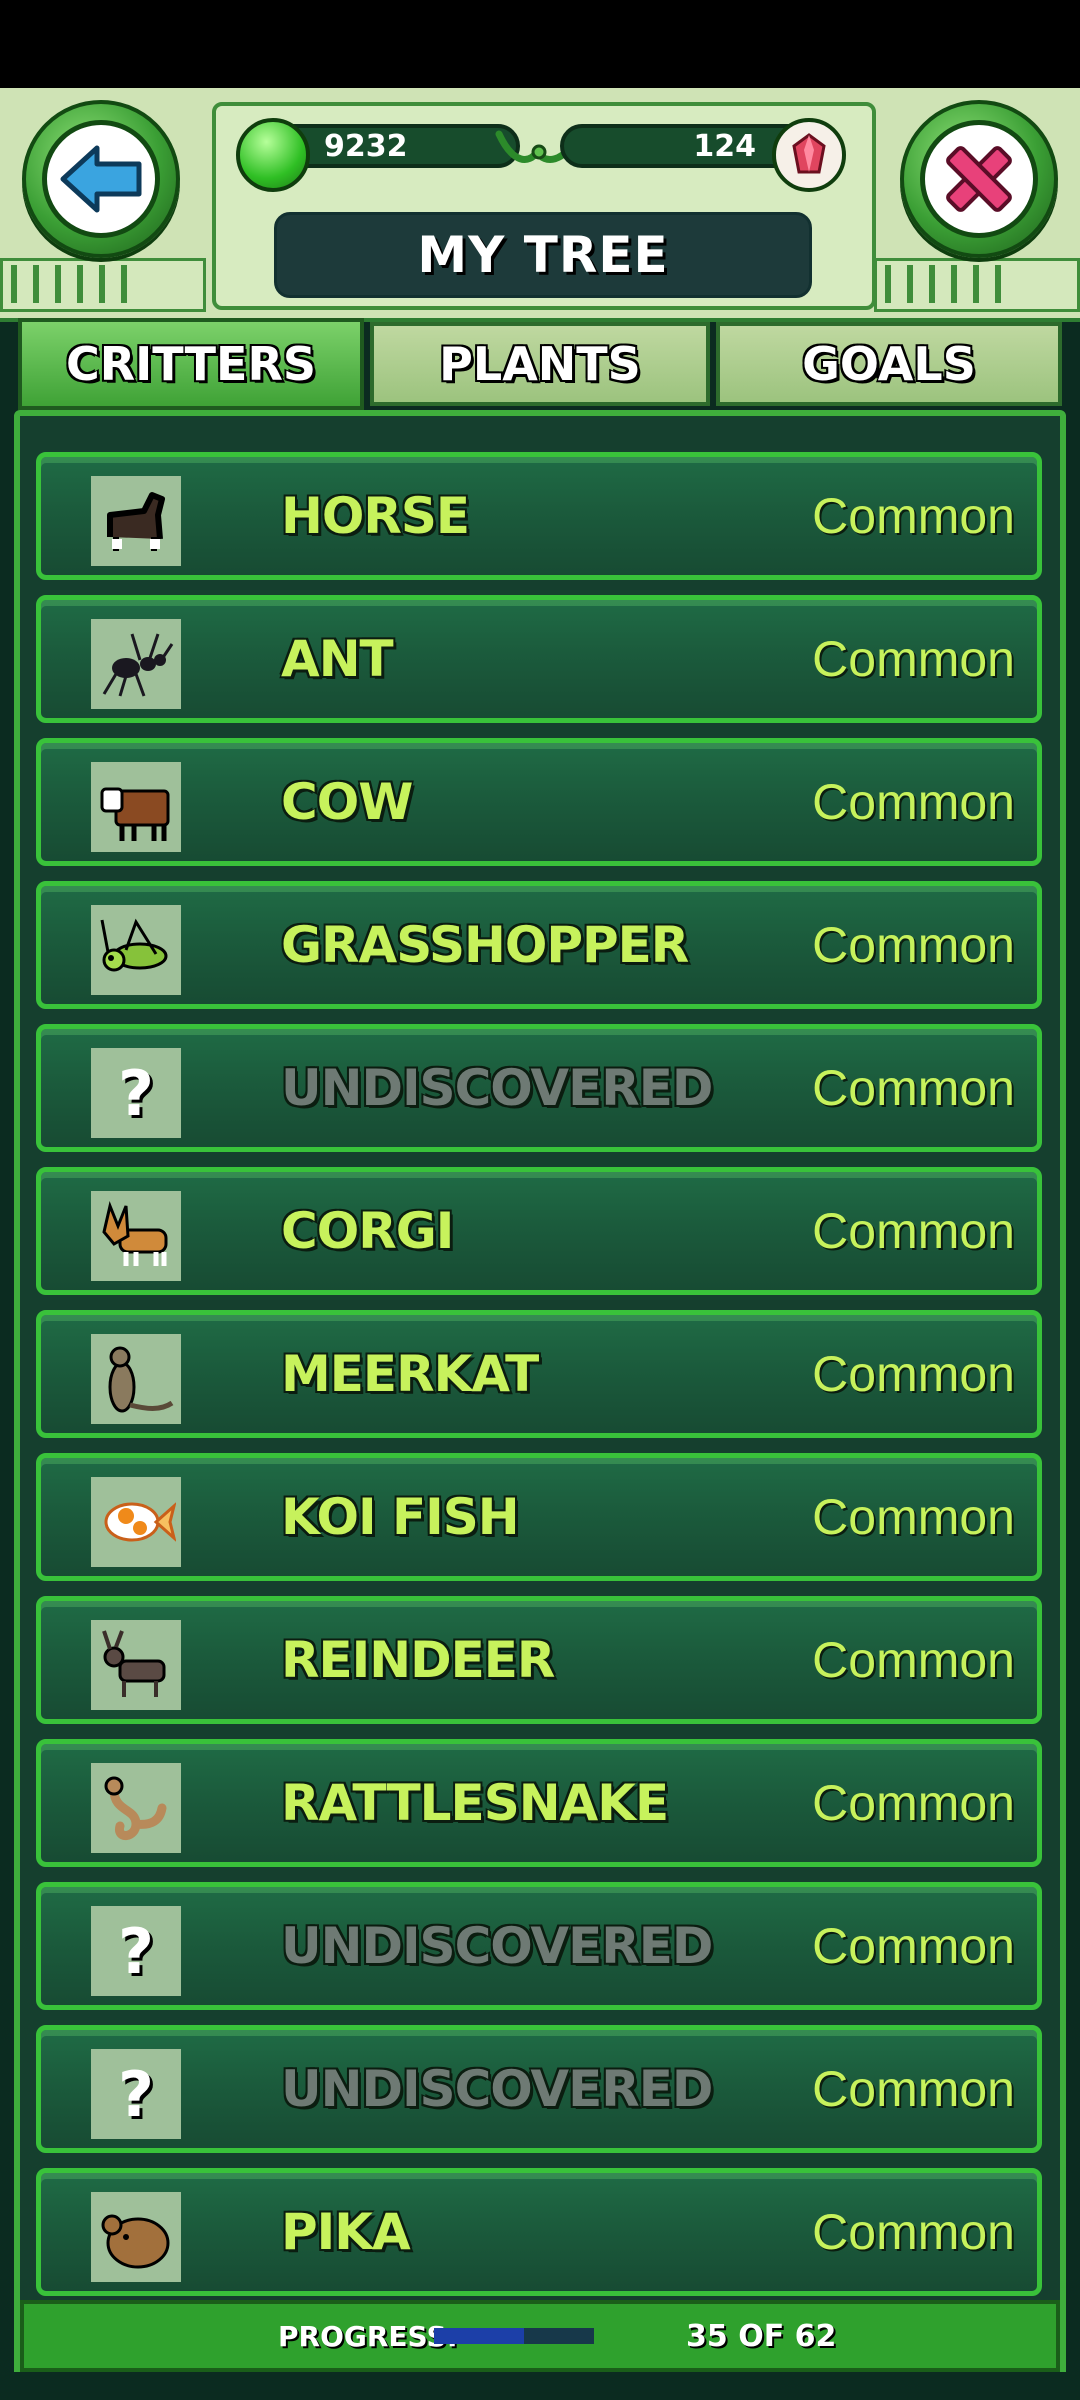 The width and height of the screenshot is (1080, 2400). Describe the element at coordinates (418, 1660) in the screenshot. I see `critter-name: REINDEER` at that location.